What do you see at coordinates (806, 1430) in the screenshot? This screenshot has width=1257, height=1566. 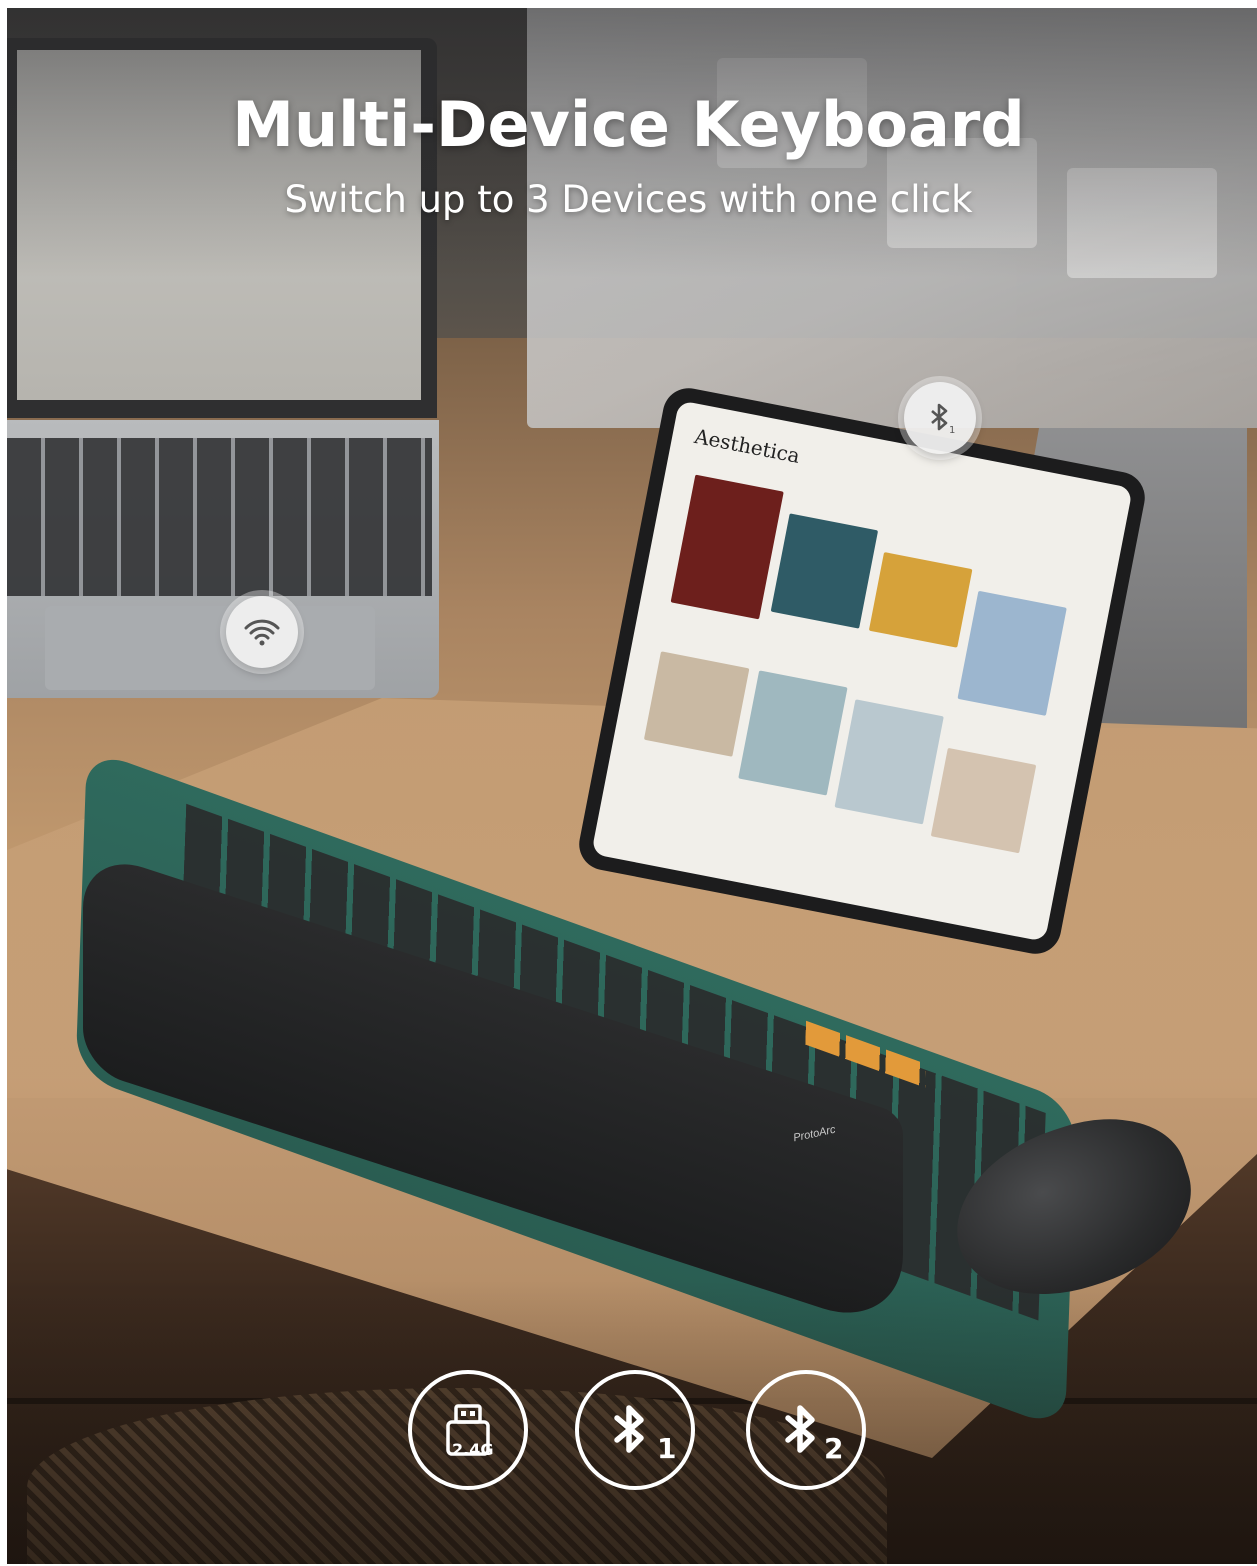 I see `bluetooth-option-2: 2` at bounding box center [806, 1430].